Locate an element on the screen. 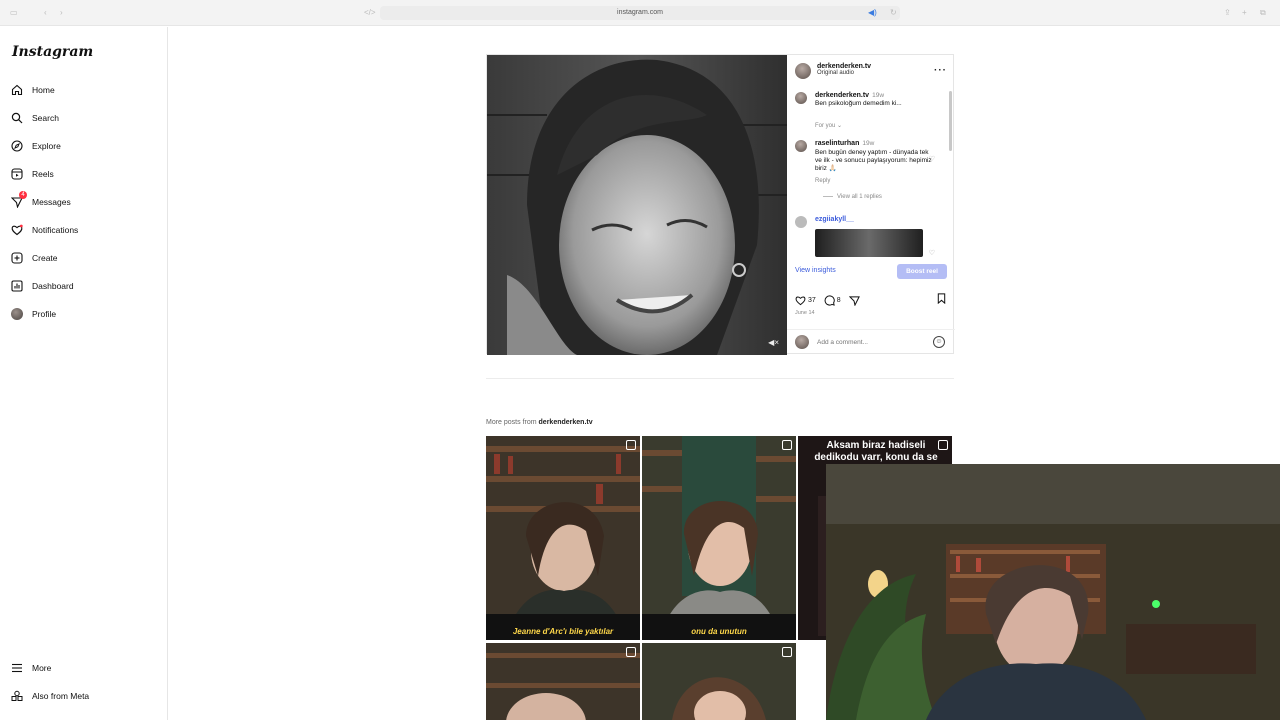  sidebar-item-search: Search is located at coordinates (34, 118).